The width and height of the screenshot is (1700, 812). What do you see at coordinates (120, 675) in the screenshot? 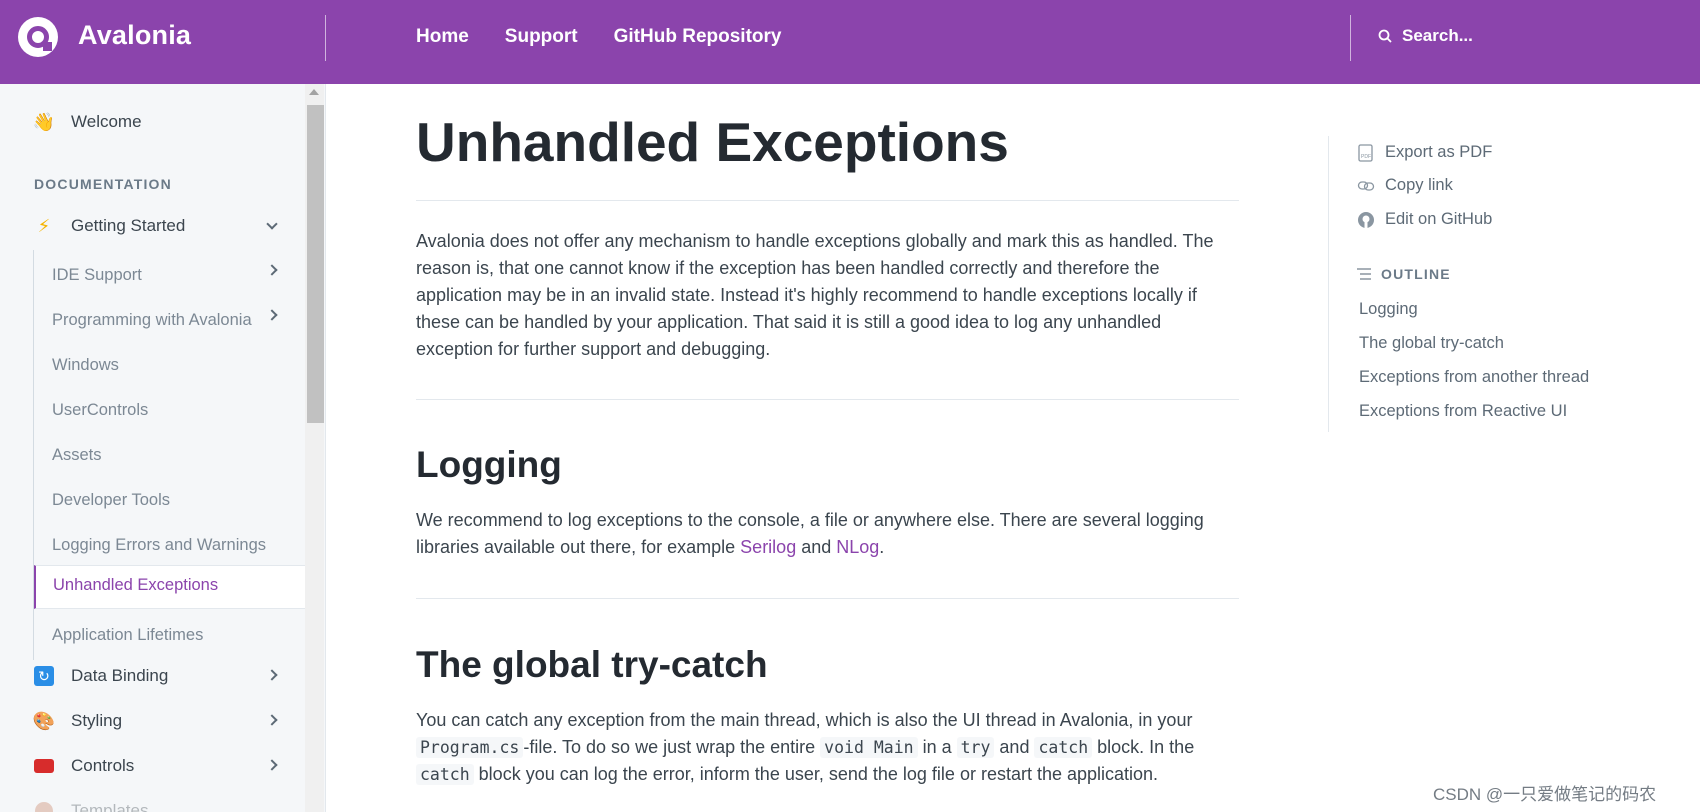
I see `sidebar-item-label: Data Binding` at bounding box center [120, 675].